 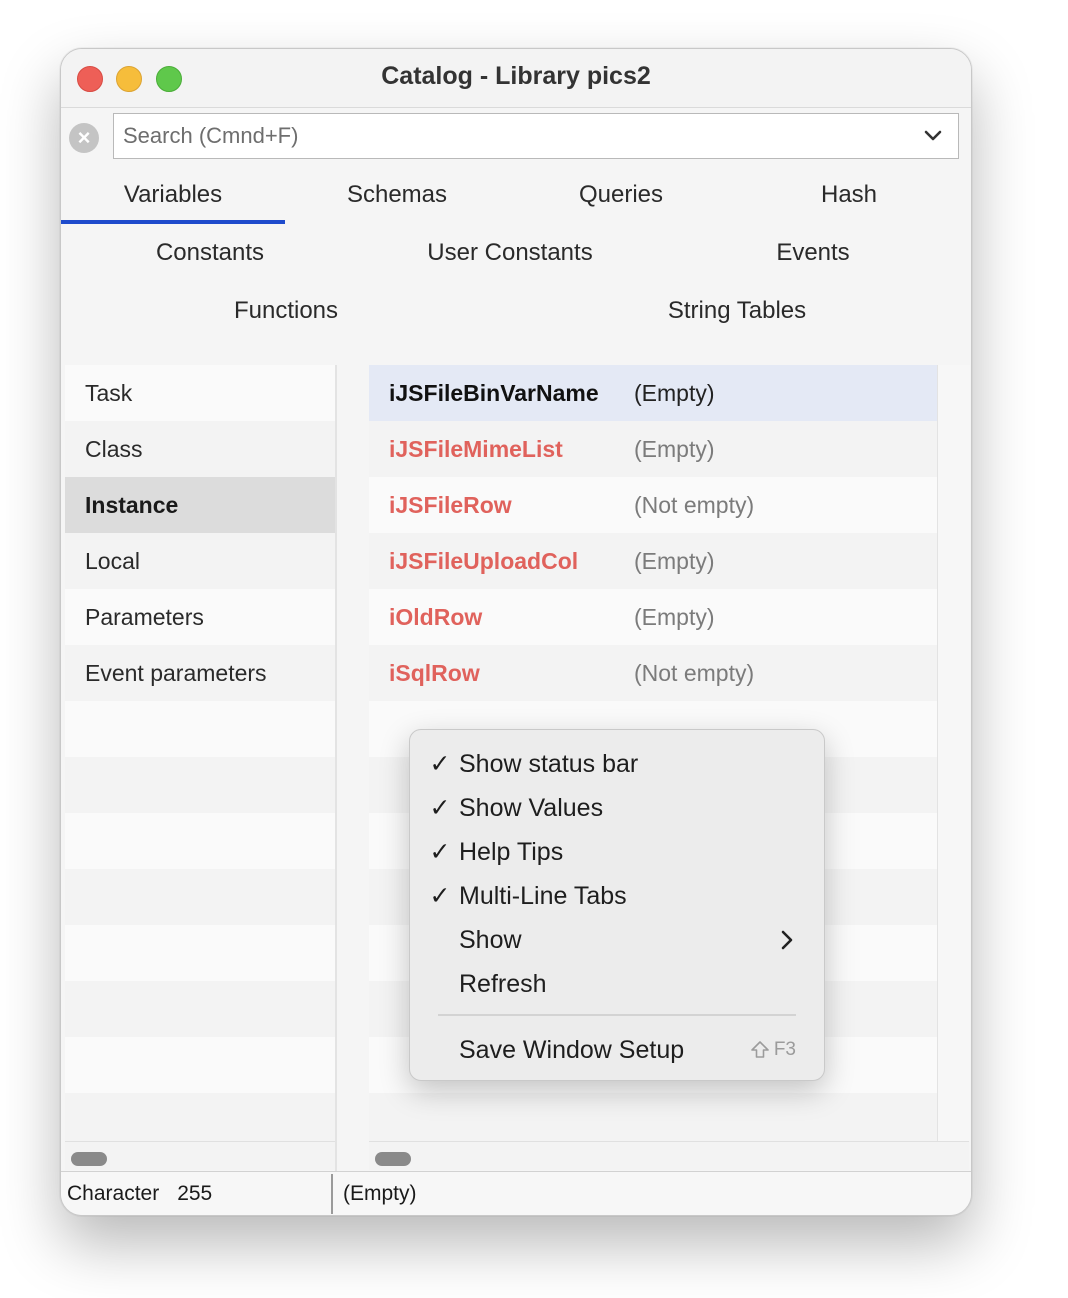 What do you see at coordinates (617, 984) in the screenshot?
I see `menu-item-refresh: Refresh` at bounding box center [617, 984].